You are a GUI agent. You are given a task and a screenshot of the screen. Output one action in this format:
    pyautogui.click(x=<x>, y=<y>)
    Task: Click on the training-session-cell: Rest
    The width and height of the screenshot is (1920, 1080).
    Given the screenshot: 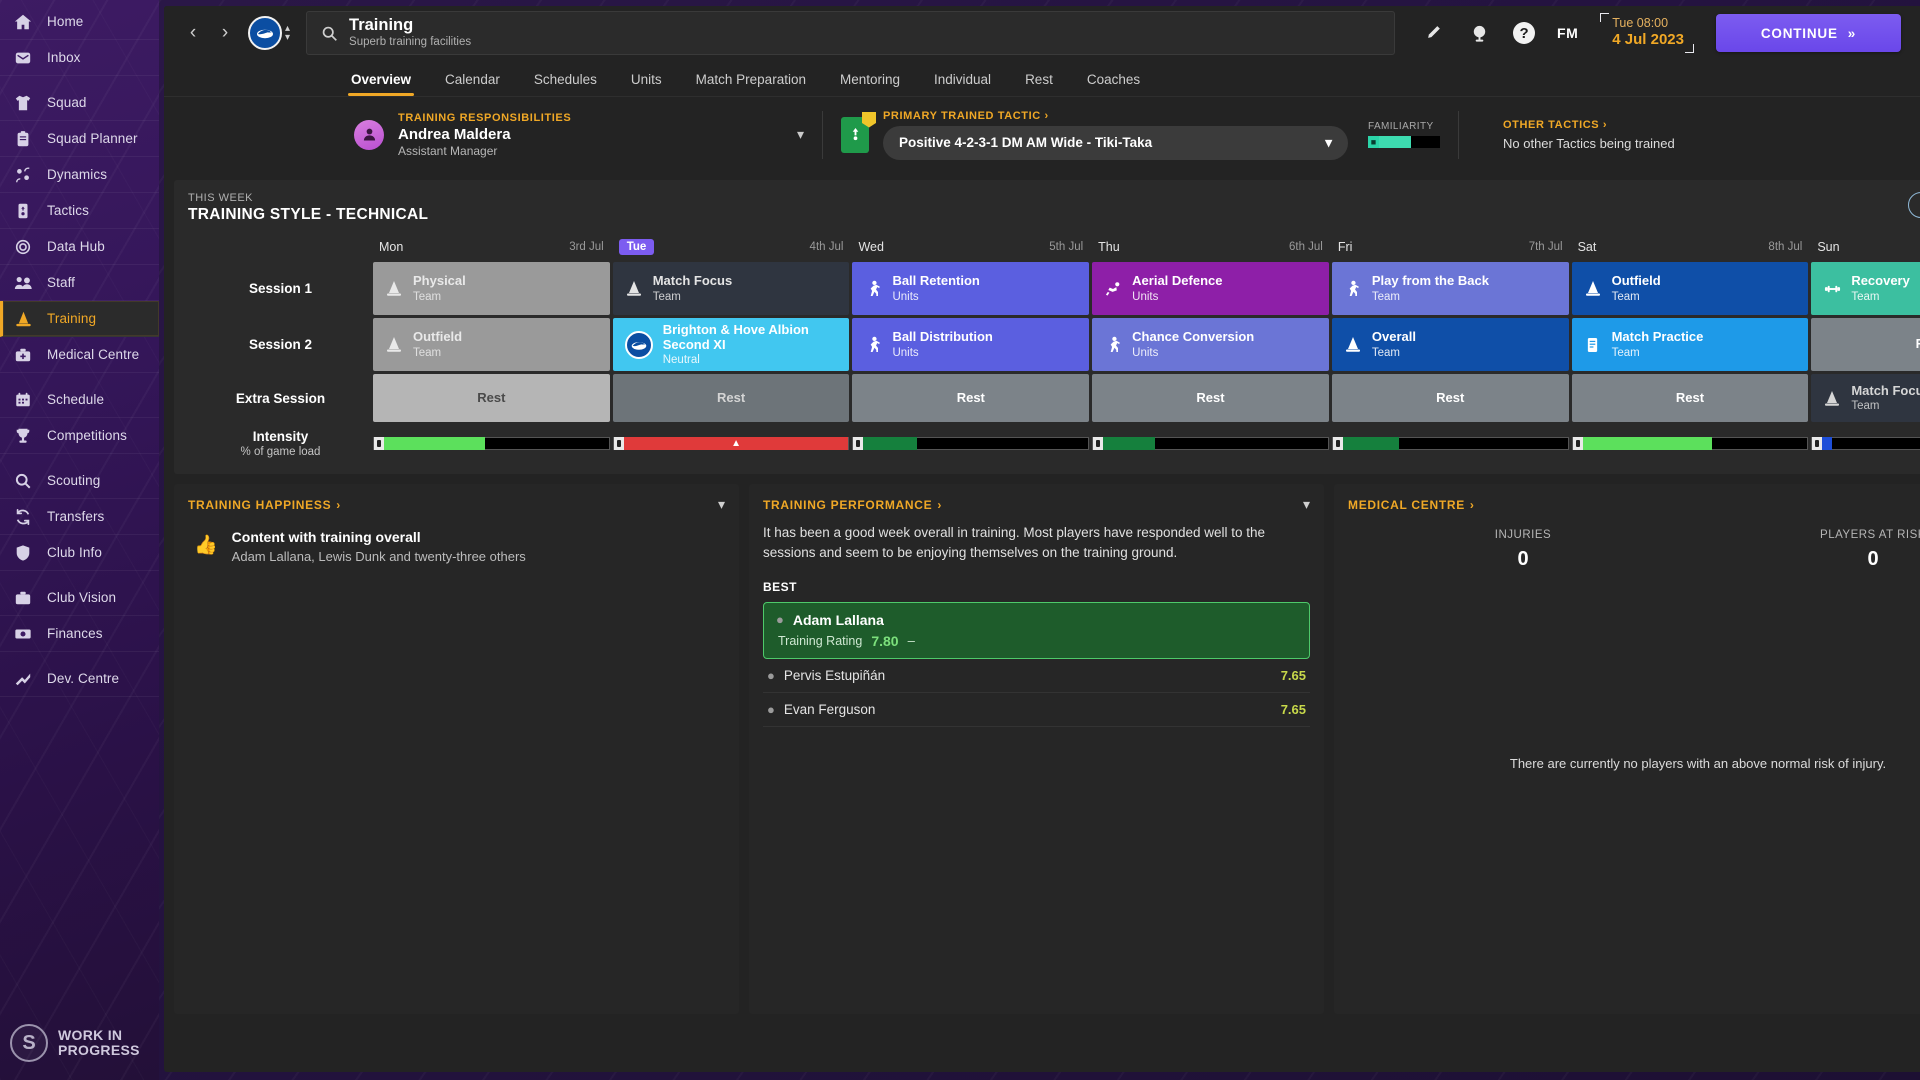 What is the action you would take?
    pyautogui.click(x=1865, y=344)
    